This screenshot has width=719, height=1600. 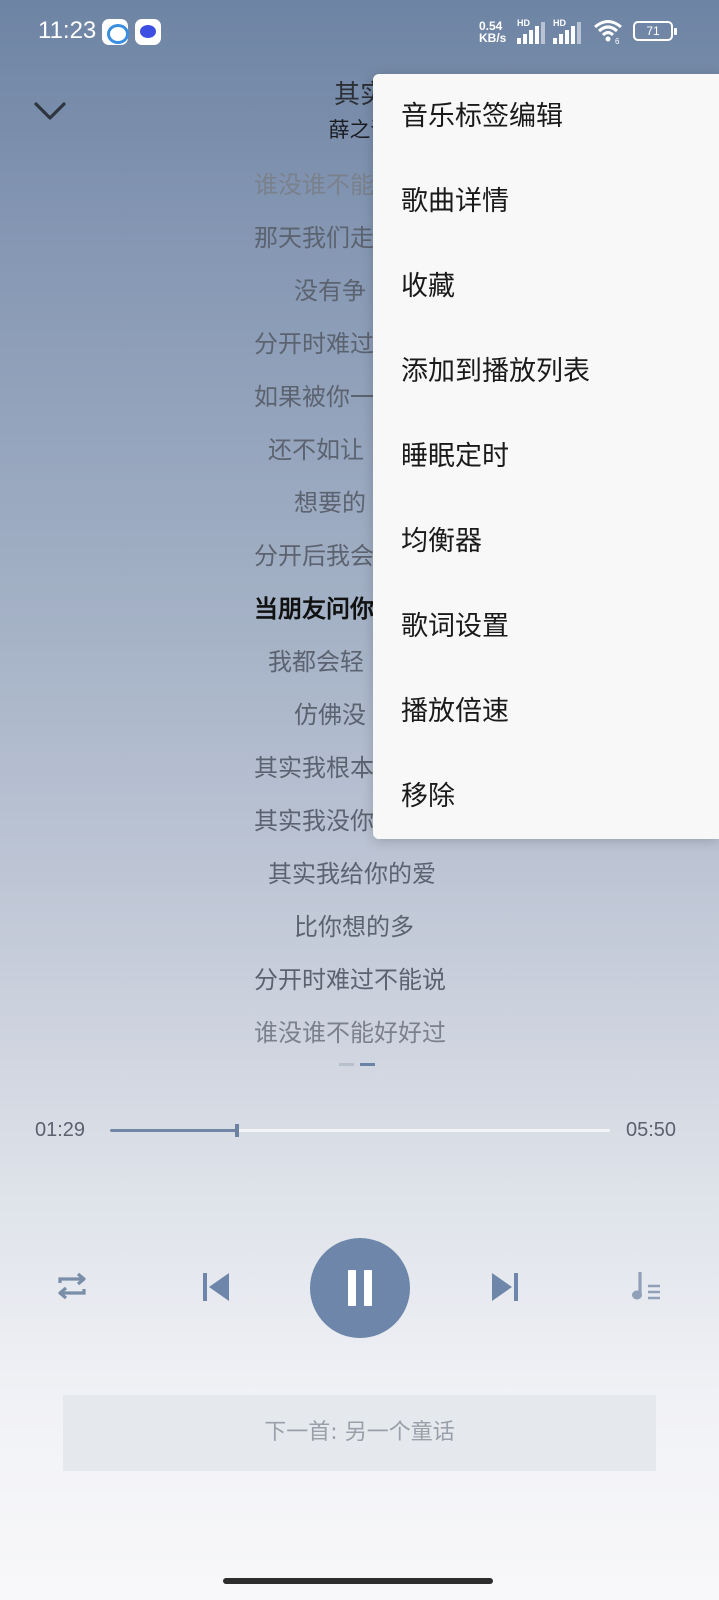 I want to click on playlist-icon, so click(x=648, y=1286).